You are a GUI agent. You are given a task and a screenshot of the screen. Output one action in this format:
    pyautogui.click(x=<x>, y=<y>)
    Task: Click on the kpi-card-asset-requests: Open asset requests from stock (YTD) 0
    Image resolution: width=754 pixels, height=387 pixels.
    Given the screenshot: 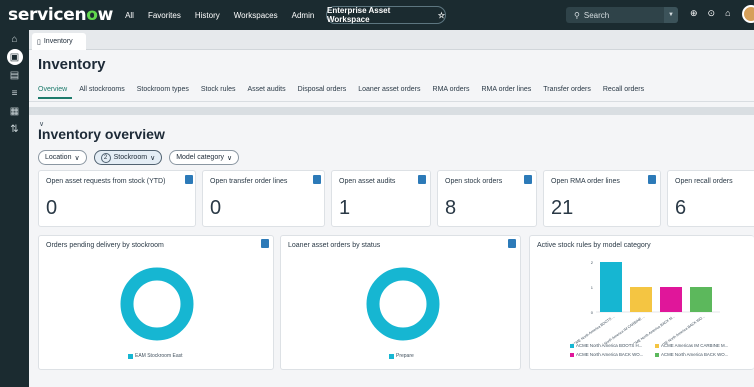 What is the action you would take?
    pyautogui.click(x=117, y=198)
    